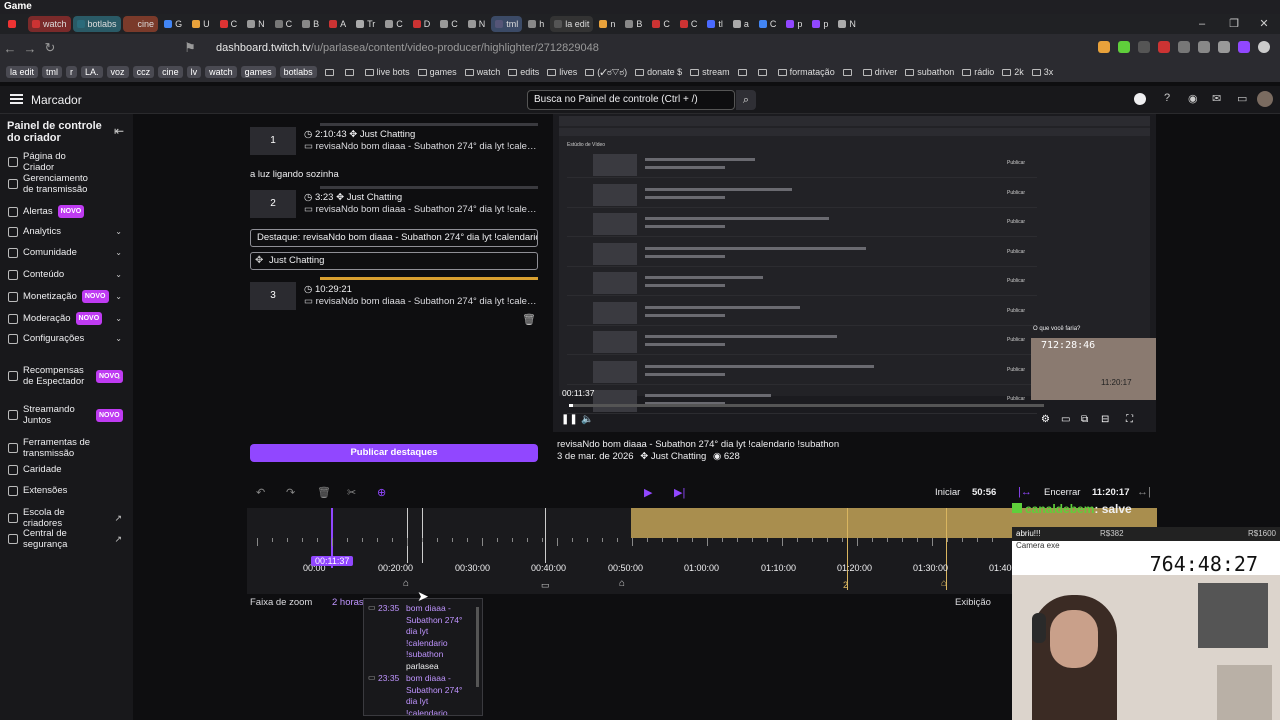 The width and height of the screenshot is (1280, 720). What do you see at coordinates (337, 24) in the screenshot?
I see `browser-tab: A` at bounding box center [337, 24].